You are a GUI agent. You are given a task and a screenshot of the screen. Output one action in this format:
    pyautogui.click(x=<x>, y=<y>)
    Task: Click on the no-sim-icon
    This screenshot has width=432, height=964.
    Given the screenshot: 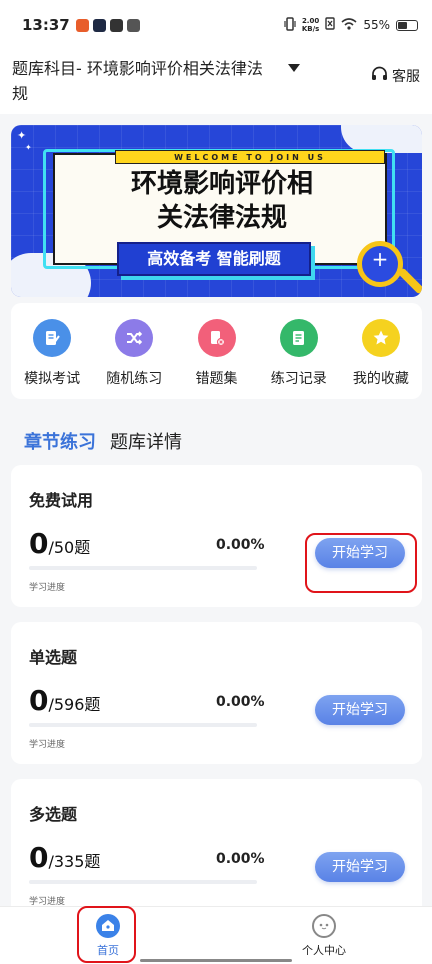 What is the action you would take?
    pyautogui.click(x=330, y=25)
    